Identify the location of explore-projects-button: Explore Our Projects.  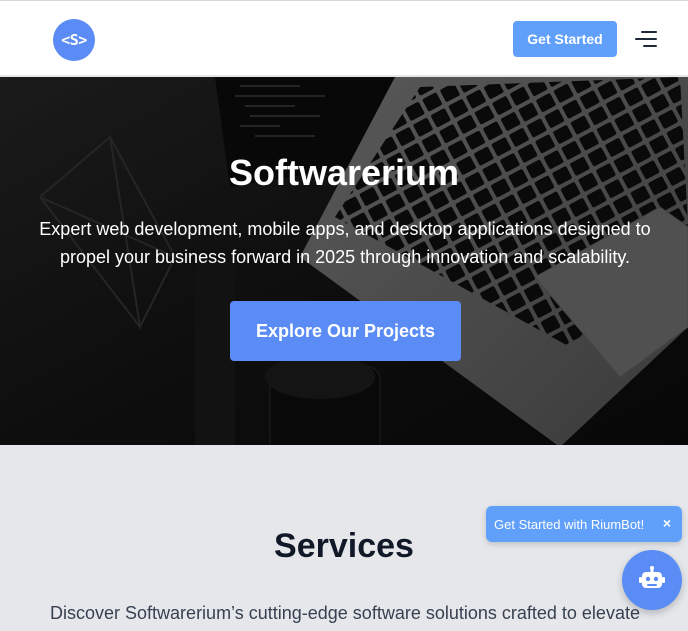
(345, 331).